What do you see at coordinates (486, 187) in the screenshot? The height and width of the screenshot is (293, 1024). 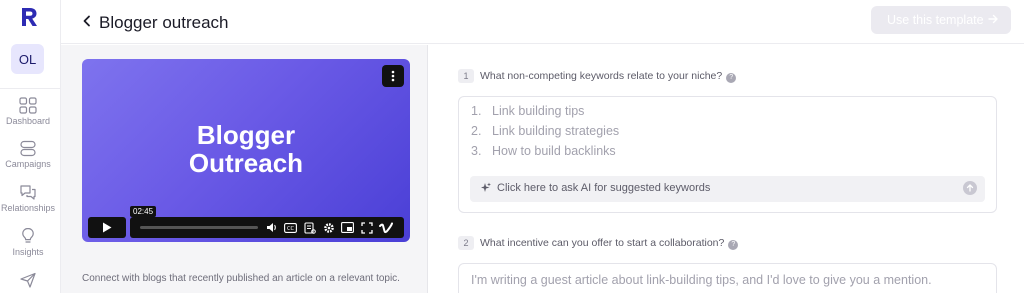 I see `sparkle-icon` at bounding box center [486, 187].